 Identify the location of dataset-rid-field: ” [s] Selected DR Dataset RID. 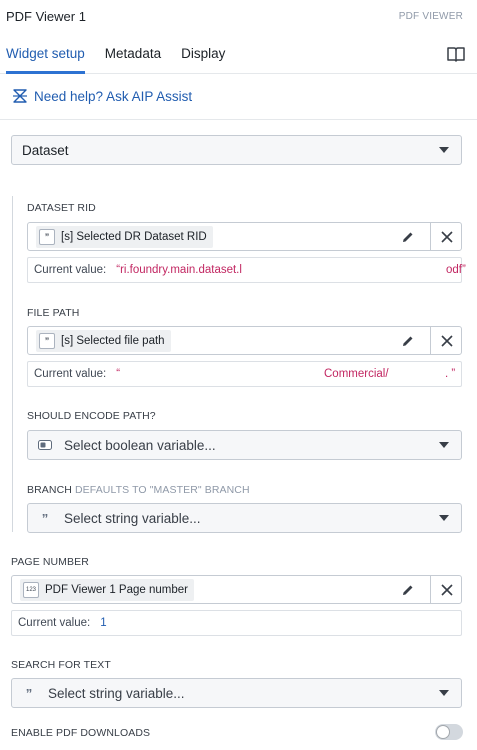
(244, 236).